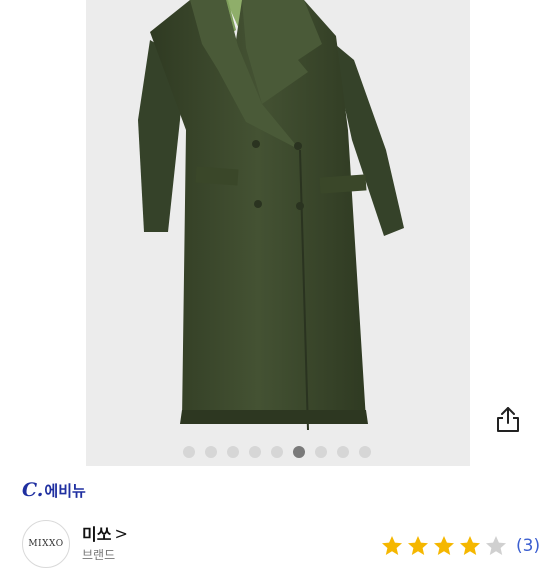 Image resolution: width=554 pixels, height=568 pixels. Describe the element at coordinates (528, 546) in the screenshot. I see `review-count: (3)` at that location.